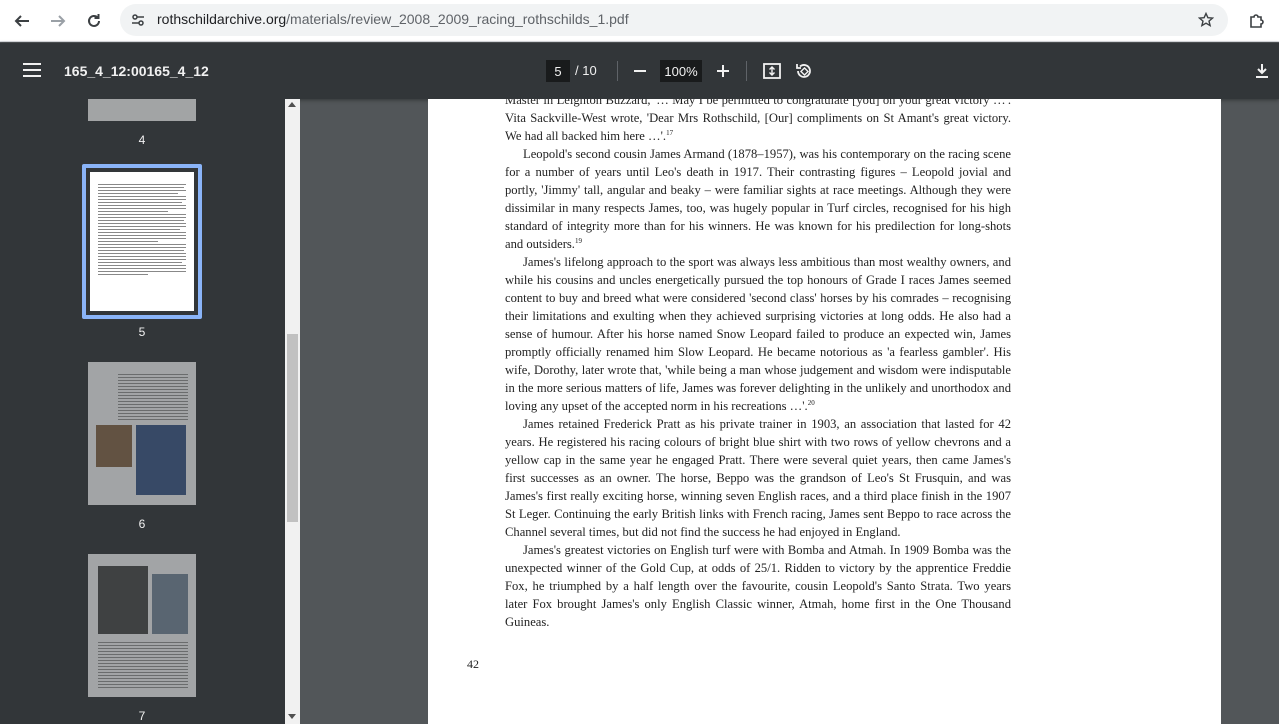  I want to click on reload-button, so click(94, 21).